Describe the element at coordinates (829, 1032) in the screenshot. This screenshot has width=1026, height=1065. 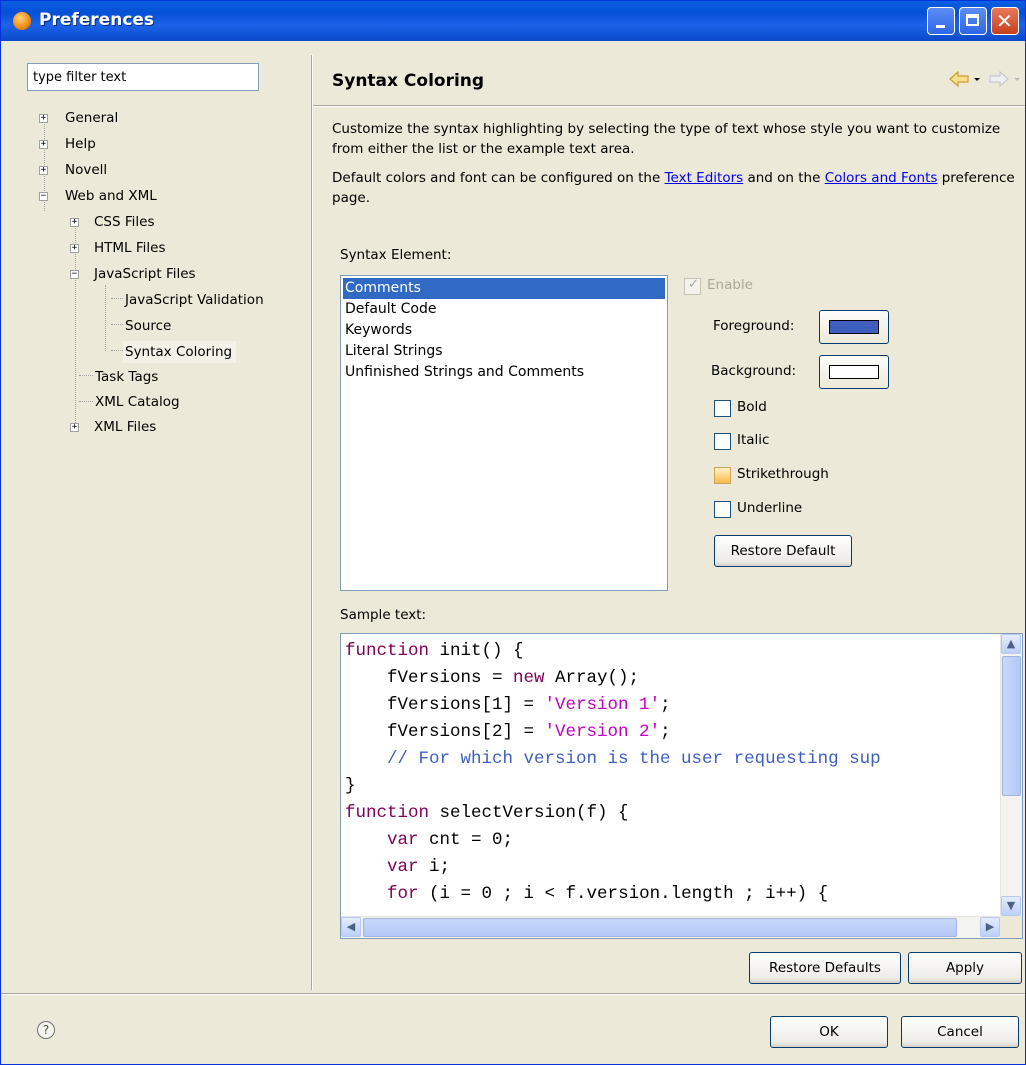
I see `ok-button: OK` at that location.